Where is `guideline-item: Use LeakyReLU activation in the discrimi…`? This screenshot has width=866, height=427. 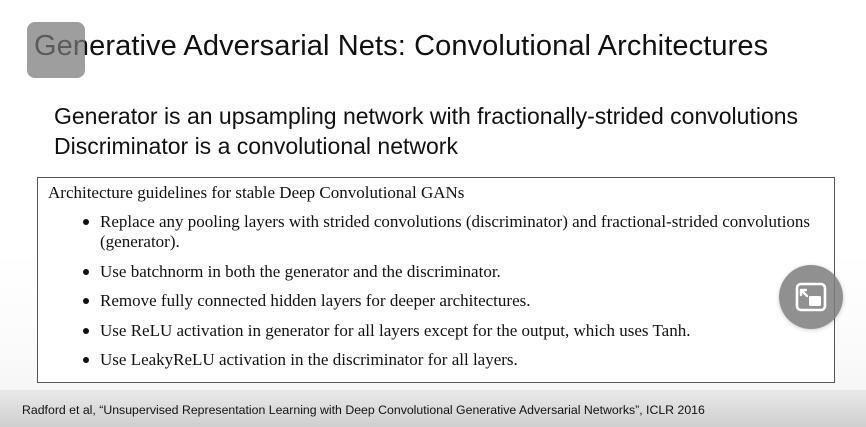
guideline-item: Use LeakyReLU activation in the discrimi… is located at coordinates (300, 360).